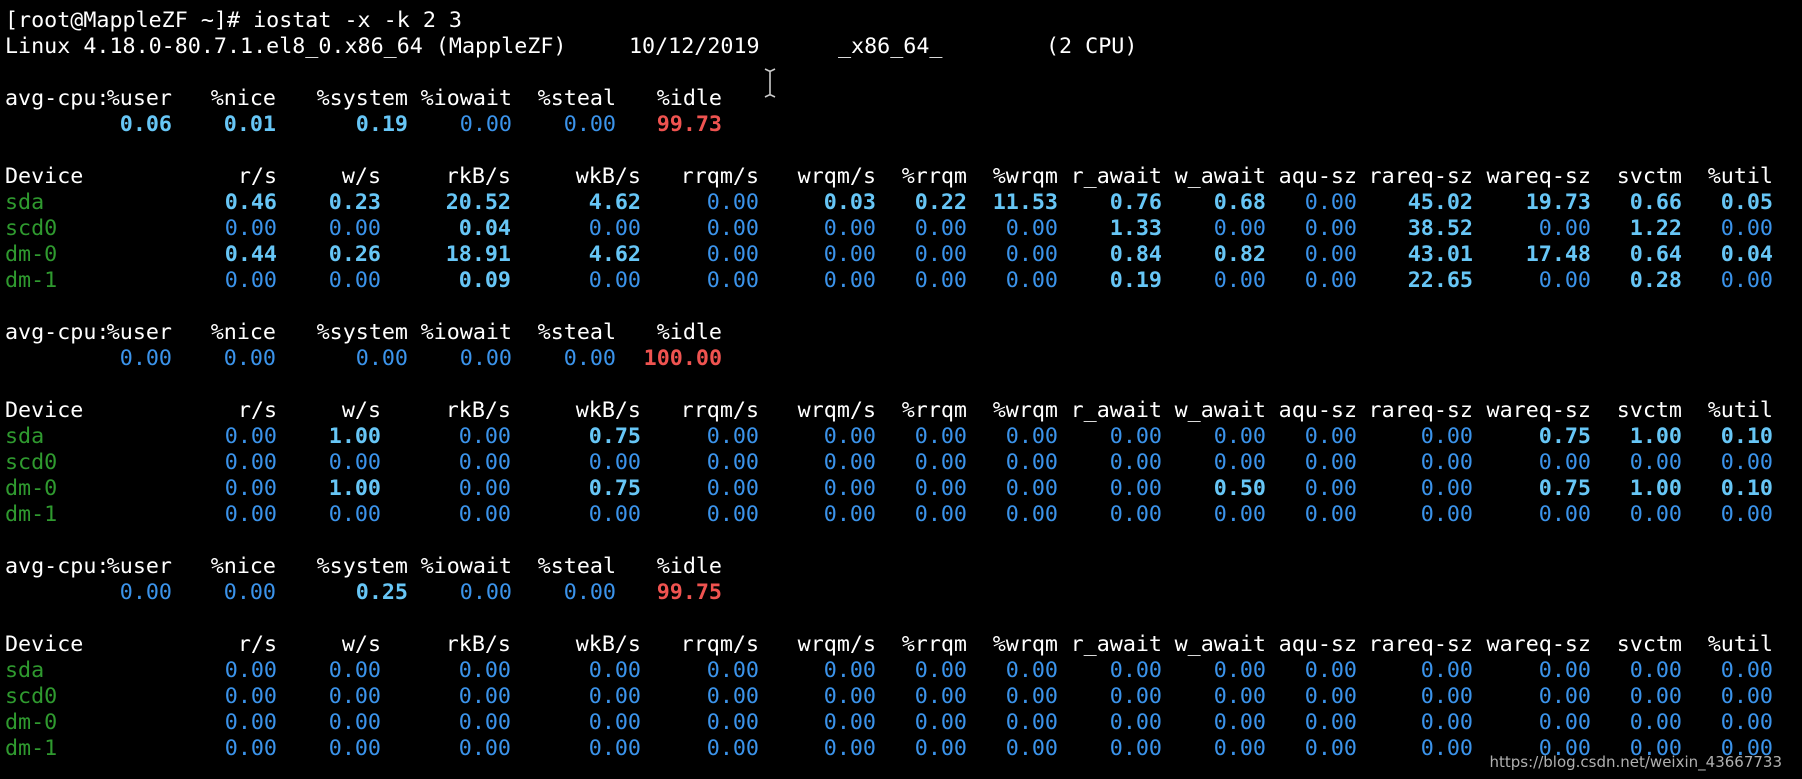 The height and width of the screenshot is (779, 1802). What do you see at coordinates (466, 332) in the screenshot?
I see `cpu-col-header: %iowait` at bounding box center [466, 332].